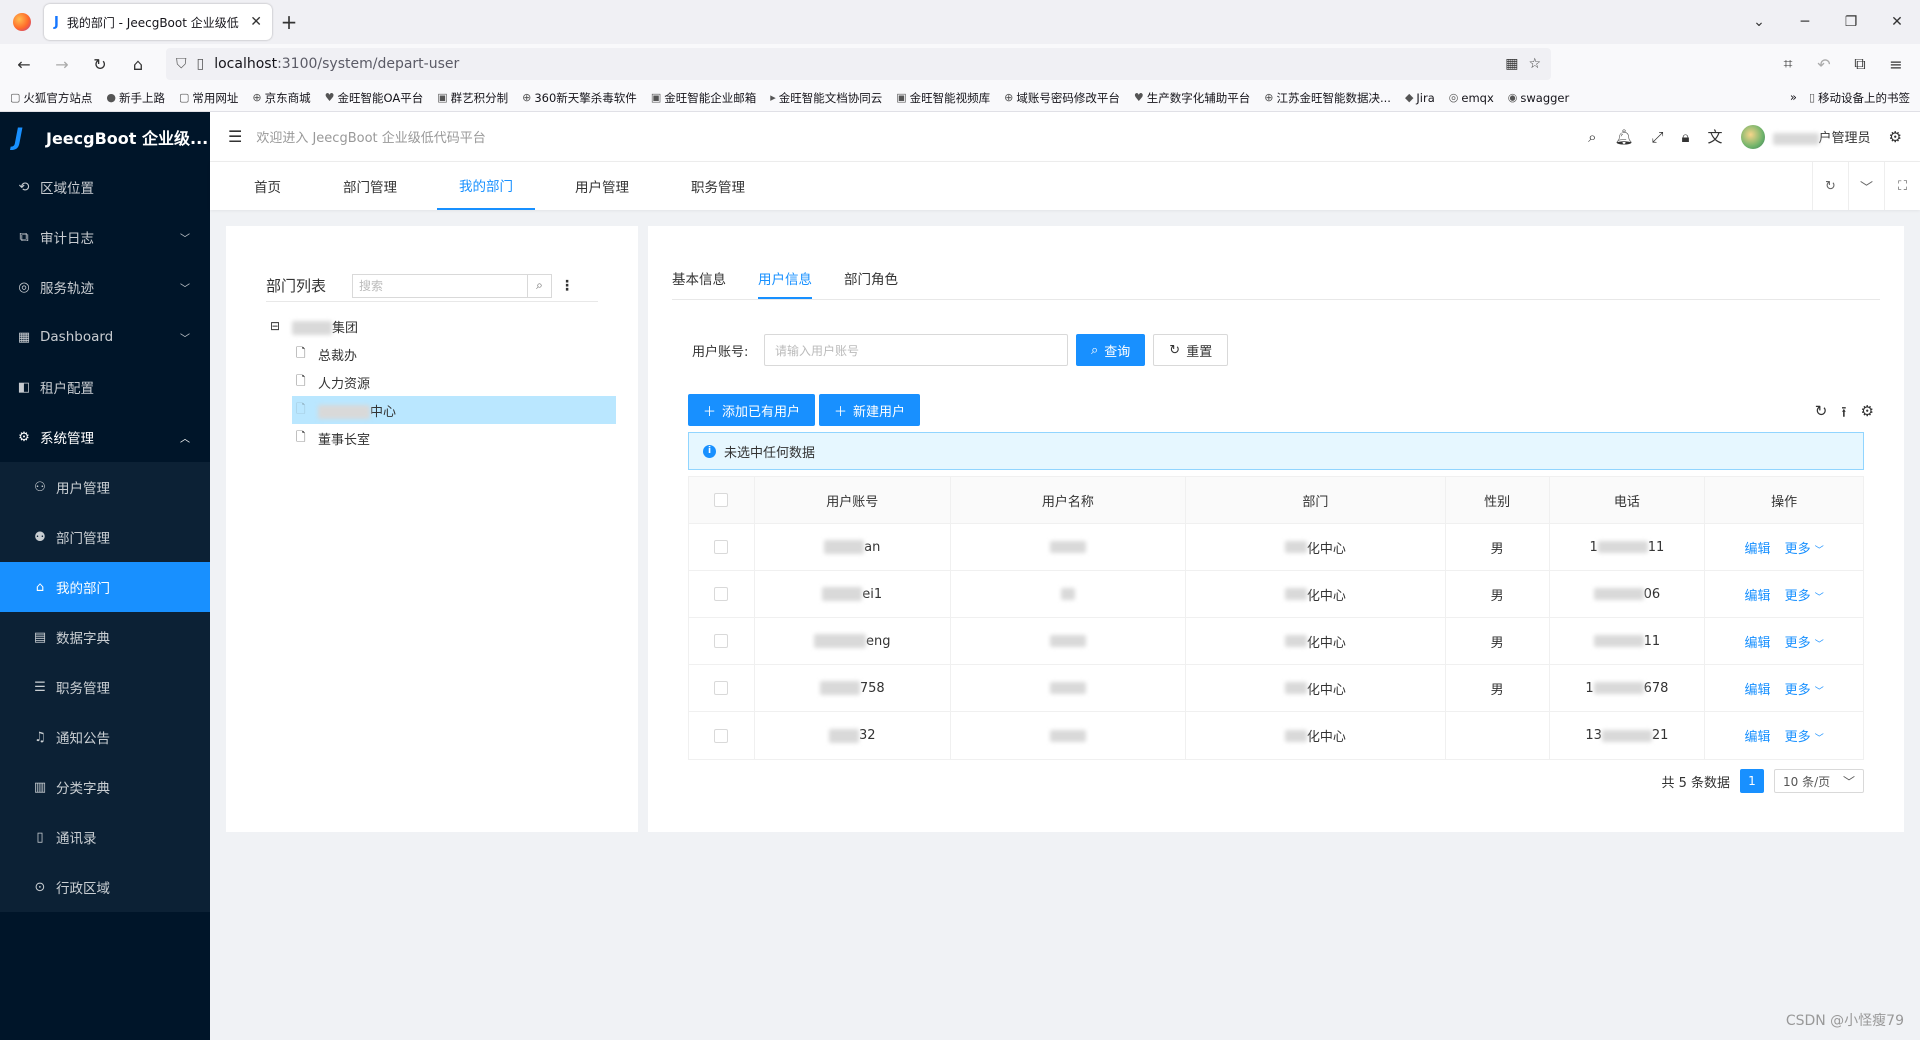 This screenshot has width=1920, height=1040. Describe the element at coordinates (51, 98) in the screenshot. I see `bookmark-item: ▢ 火狐官方站点` at that location.